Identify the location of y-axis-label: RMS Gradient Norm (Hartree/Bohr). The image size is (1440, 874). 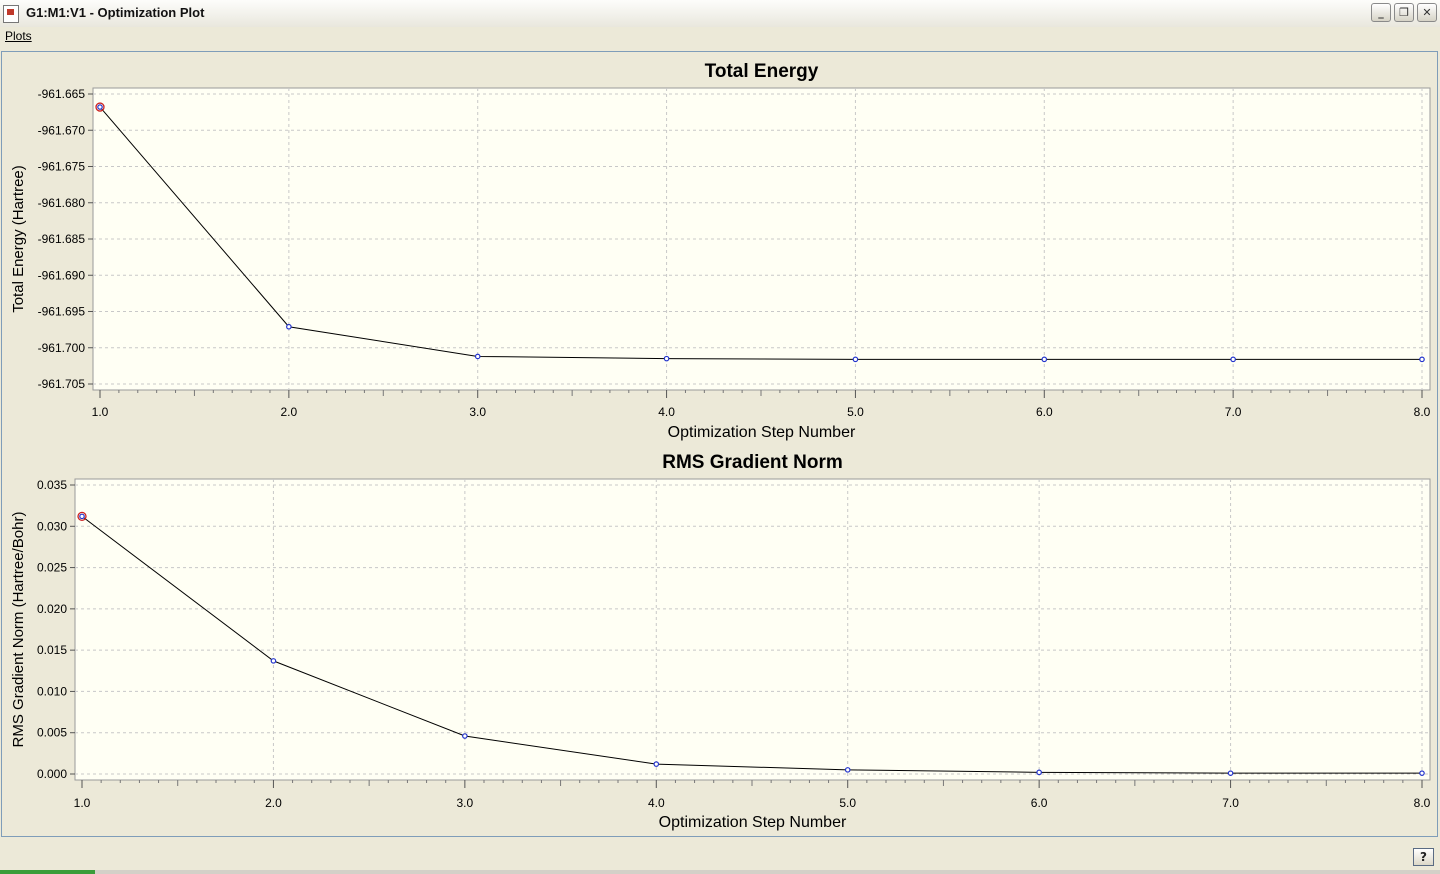
(18, 630).